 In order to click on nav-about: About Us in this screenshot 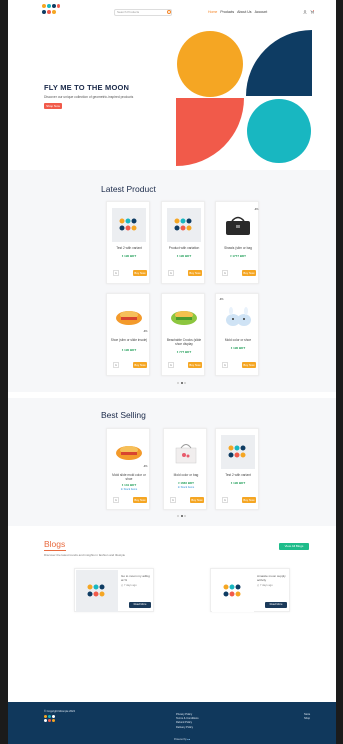, I will do `click(244, 12)`.